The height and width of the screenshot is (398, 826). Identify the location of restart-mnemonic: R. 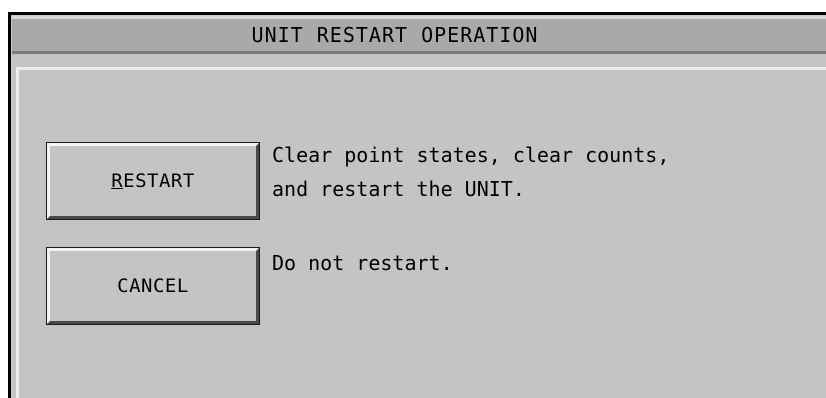
(117, 181).